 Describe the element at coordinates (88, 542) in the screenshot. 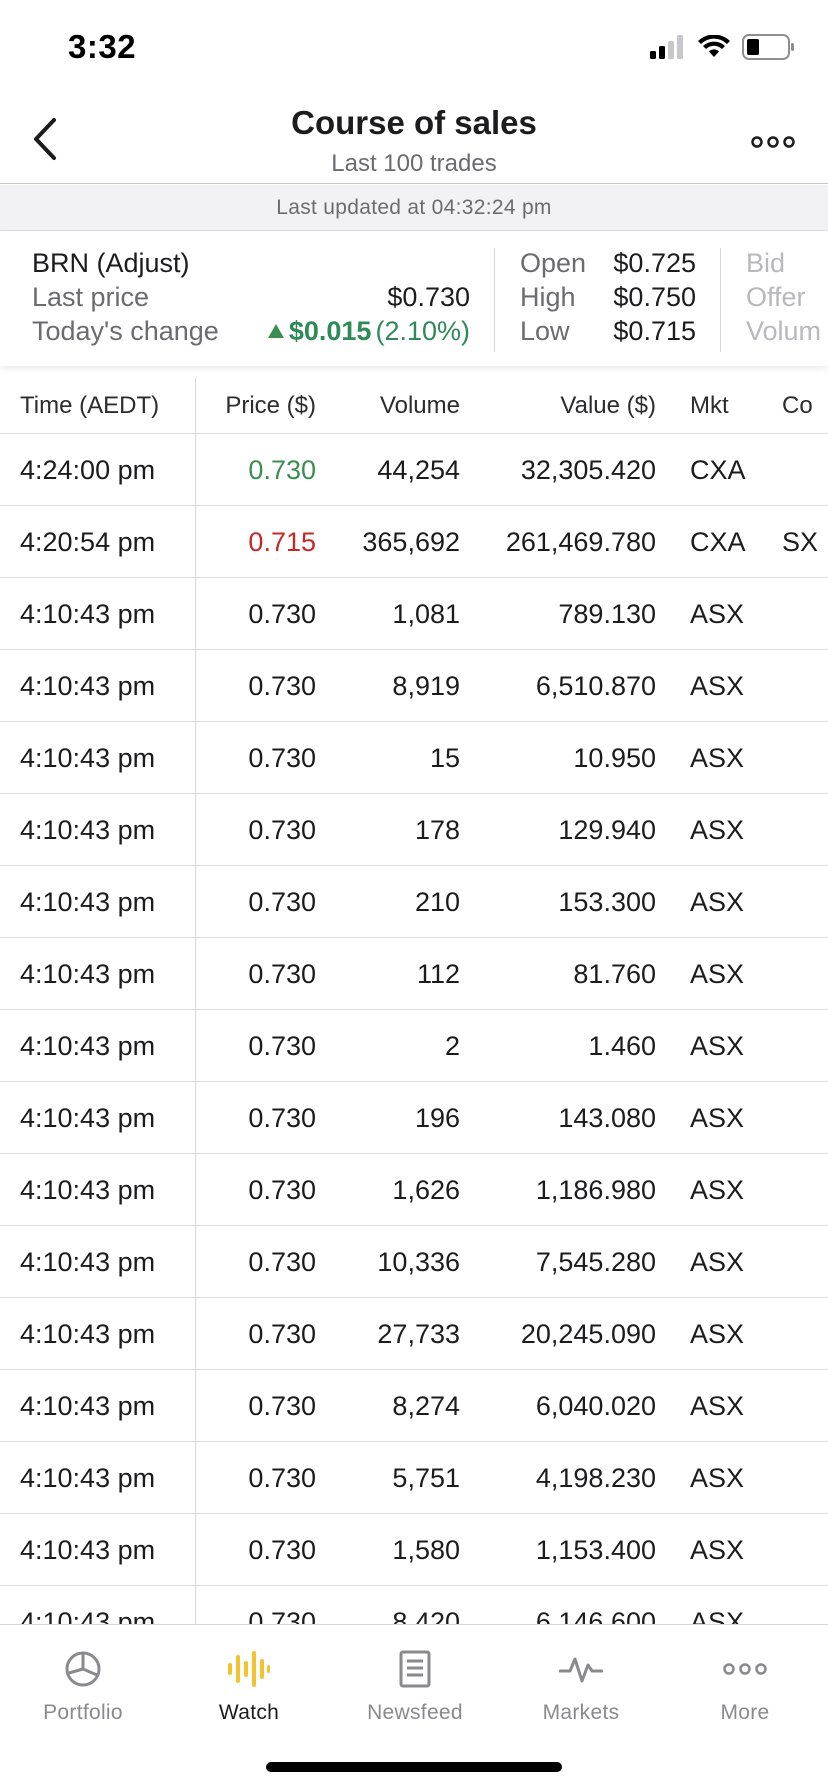

I see `cell-time: 4:20:54 pm` at that location.